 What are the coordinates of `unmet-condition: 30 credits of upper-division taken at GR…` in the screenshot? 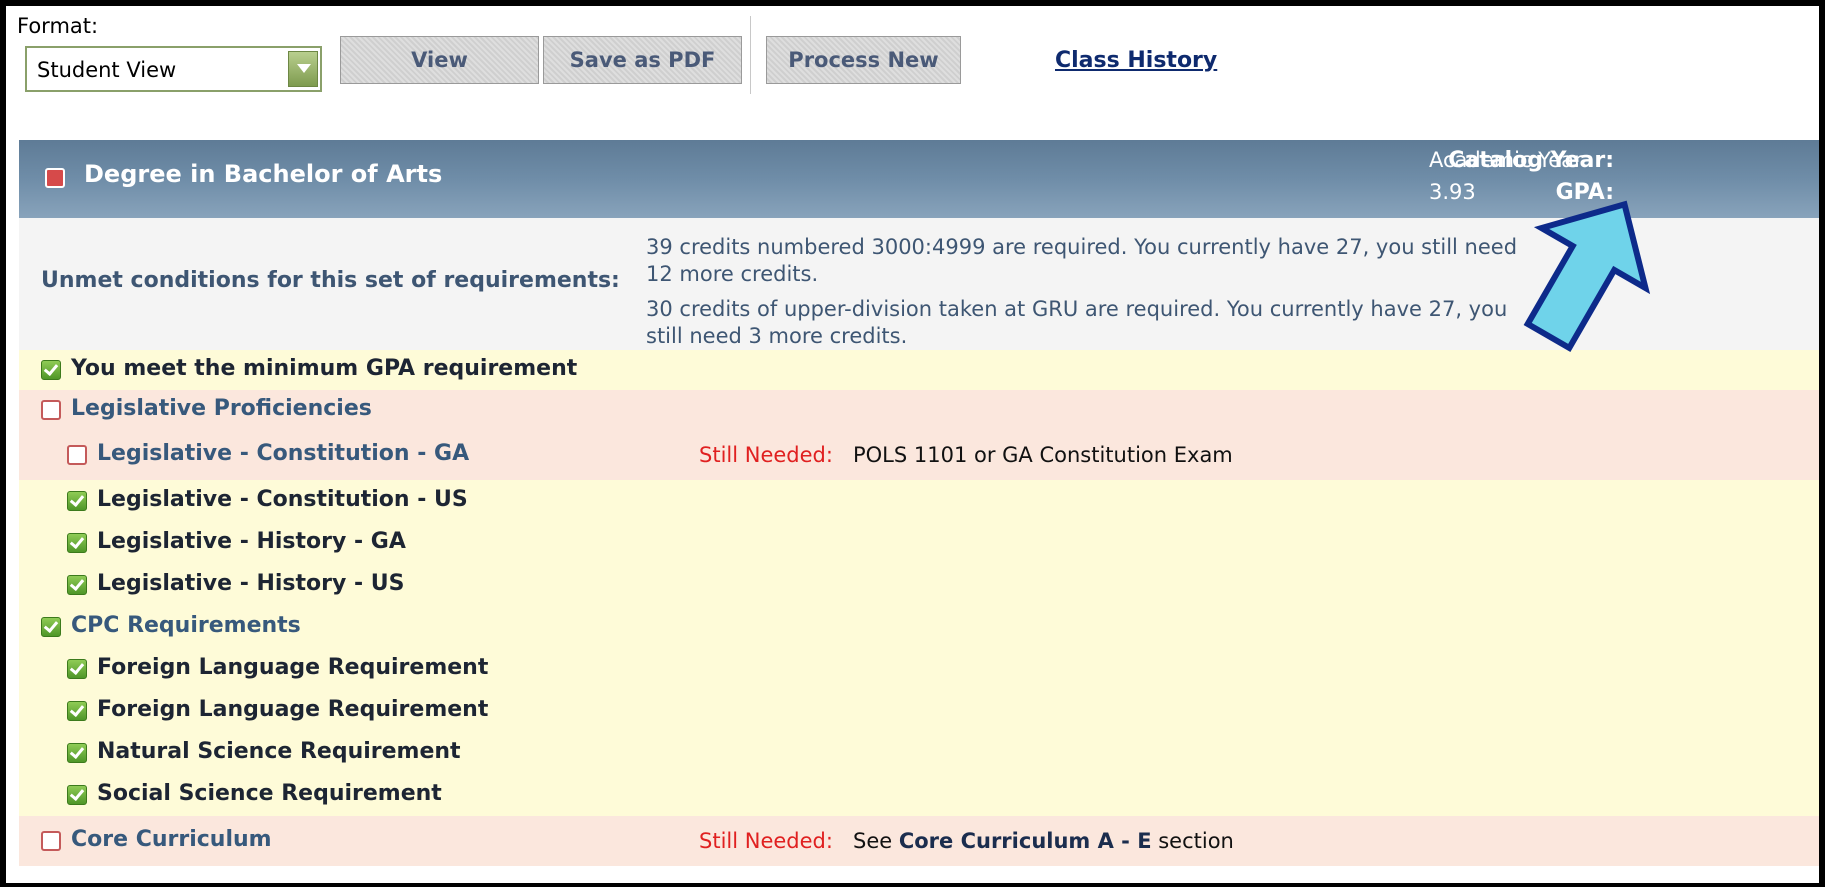 It's located at (1077, 322).